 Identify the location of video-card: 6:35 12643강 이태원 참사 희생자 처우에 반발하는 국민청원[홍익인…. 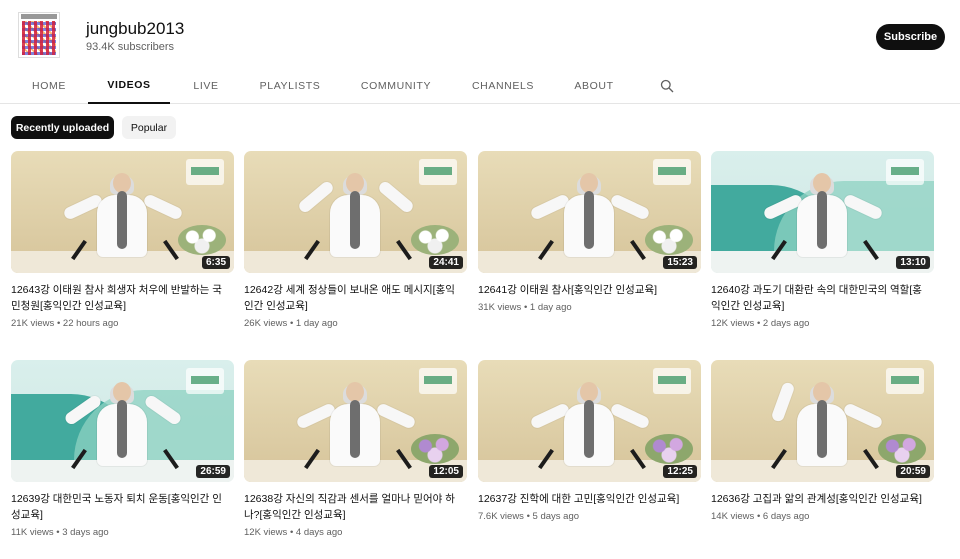
(122, 240).